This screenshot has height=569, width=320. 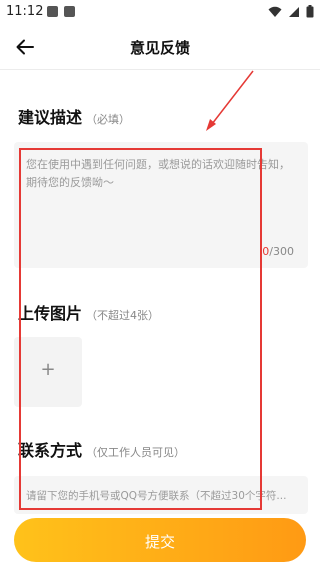 What do you see at coordinates (275, 11) in the screenshot?
I see `wifi-icon` at bounding box center [275, 11].